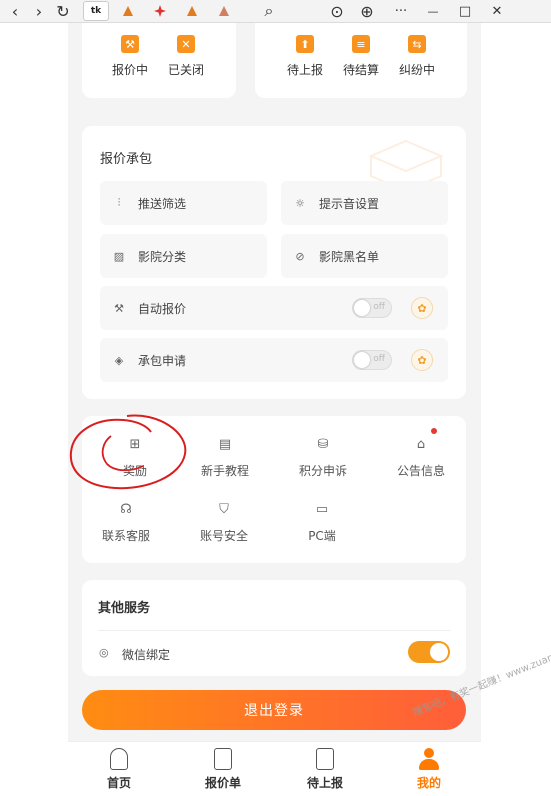 The image size is (551, 796). Describe the element at coordinates (361, 56) in the screenshot. I see `status-pending-settle: ≡ 待结算` at that location.